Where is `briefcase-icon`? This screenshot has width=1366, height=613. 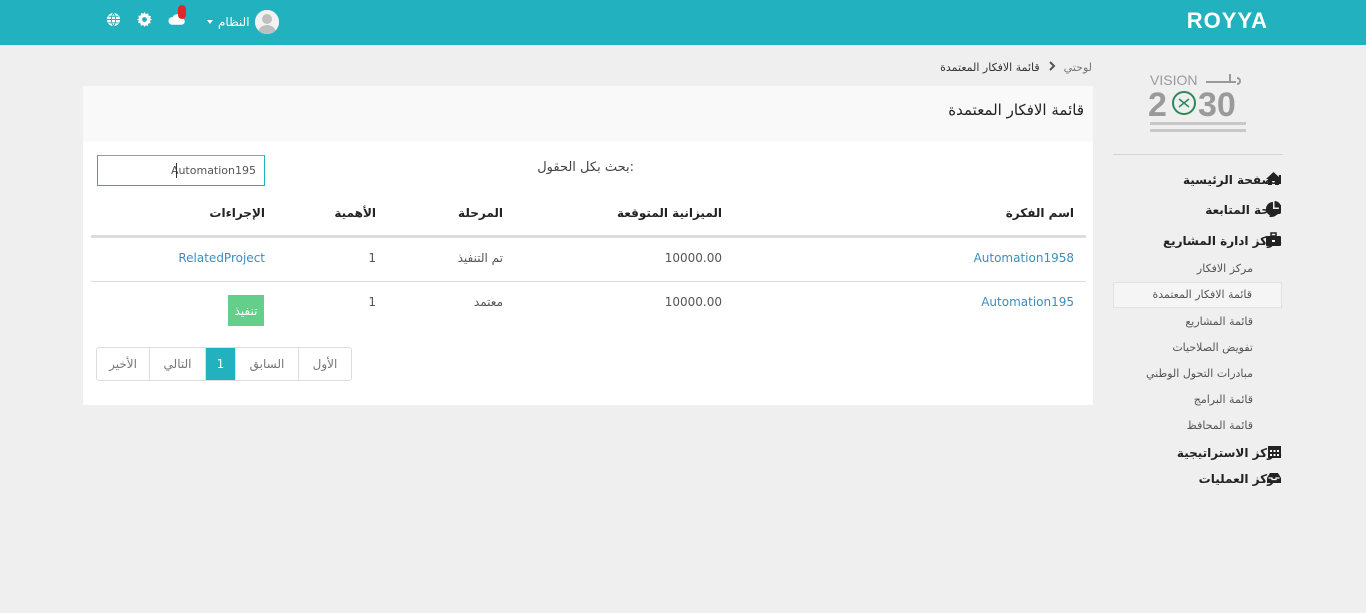
briefcase-icon is located at coordinates (1273, 239).